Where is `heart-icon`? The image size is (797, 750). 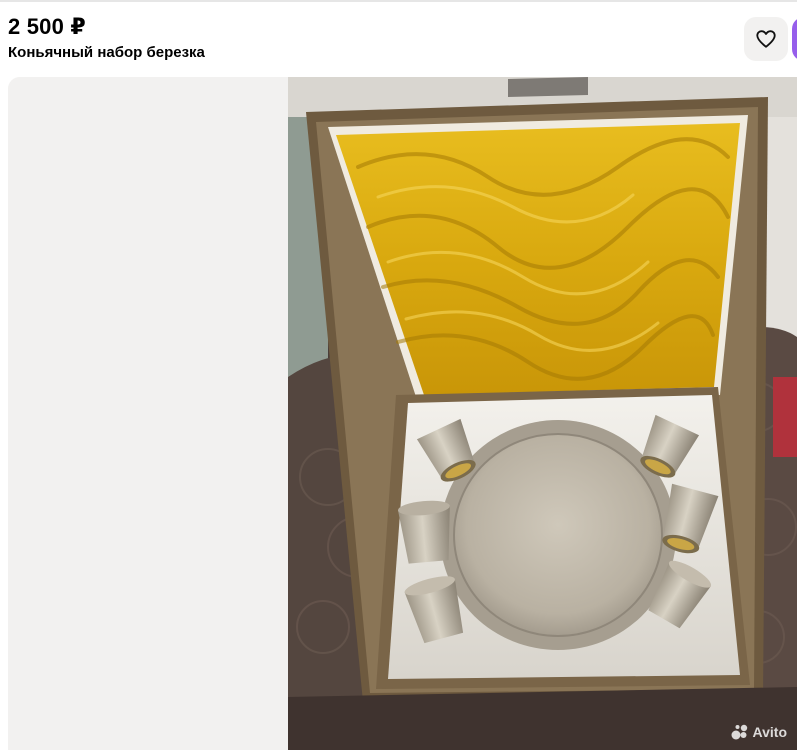
heart-icon is located at coordinates (766, 39).